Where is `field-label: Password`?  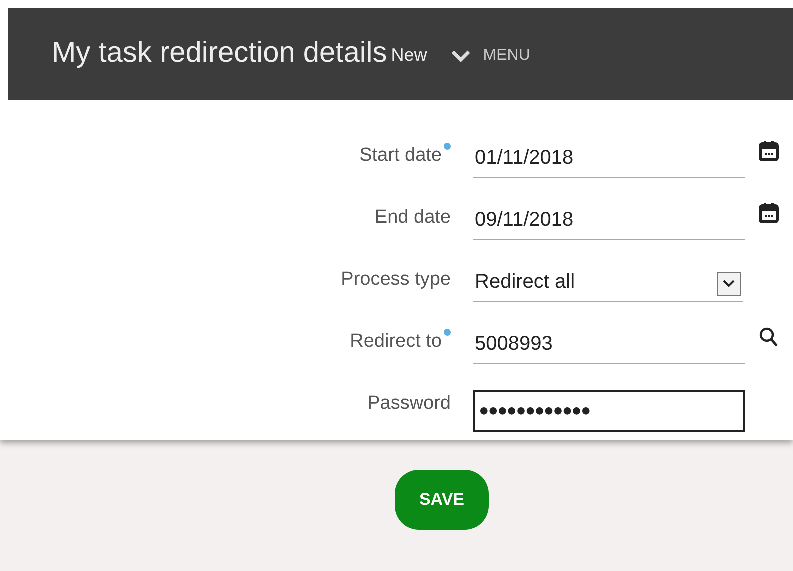
field-label: Password is located at coordinates (409, 404).